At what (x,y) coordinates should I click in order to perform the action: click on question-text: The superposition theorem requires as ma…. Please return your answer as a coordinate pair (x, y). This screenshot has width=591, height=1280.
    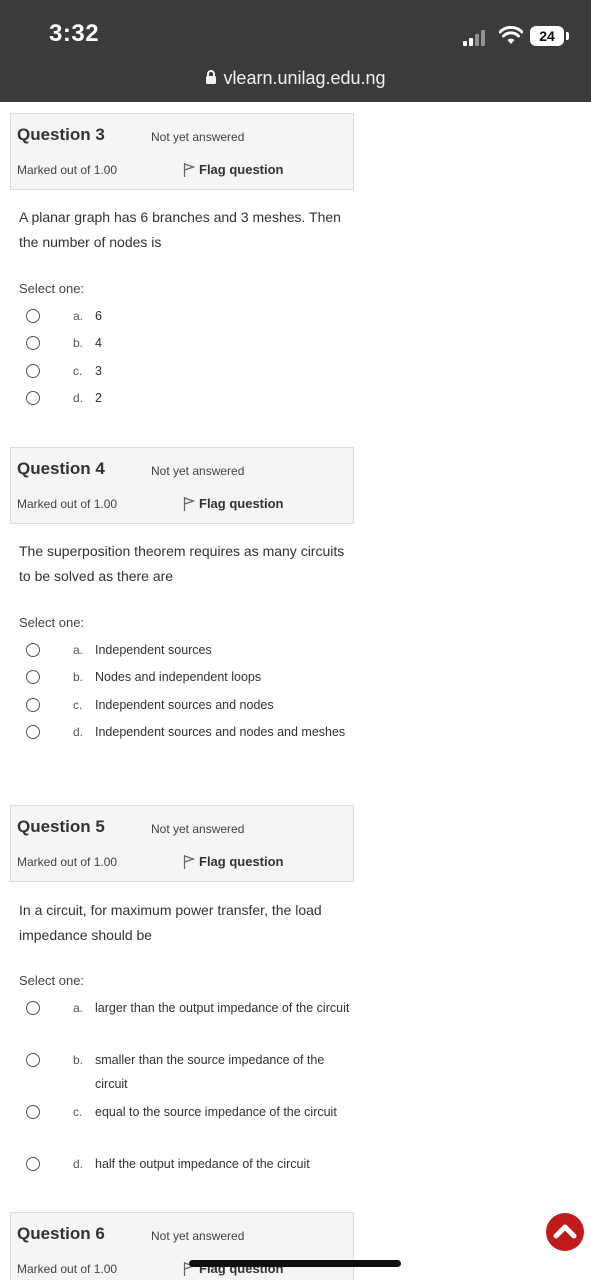
    Looking at the image, I should click on (182, 563).